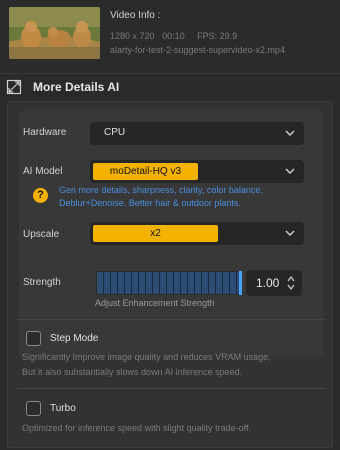  What do you see at coordinates (41, 234) in the screenshot?
I see `upscale-label: Upscale` at bounding box center [41, 234].